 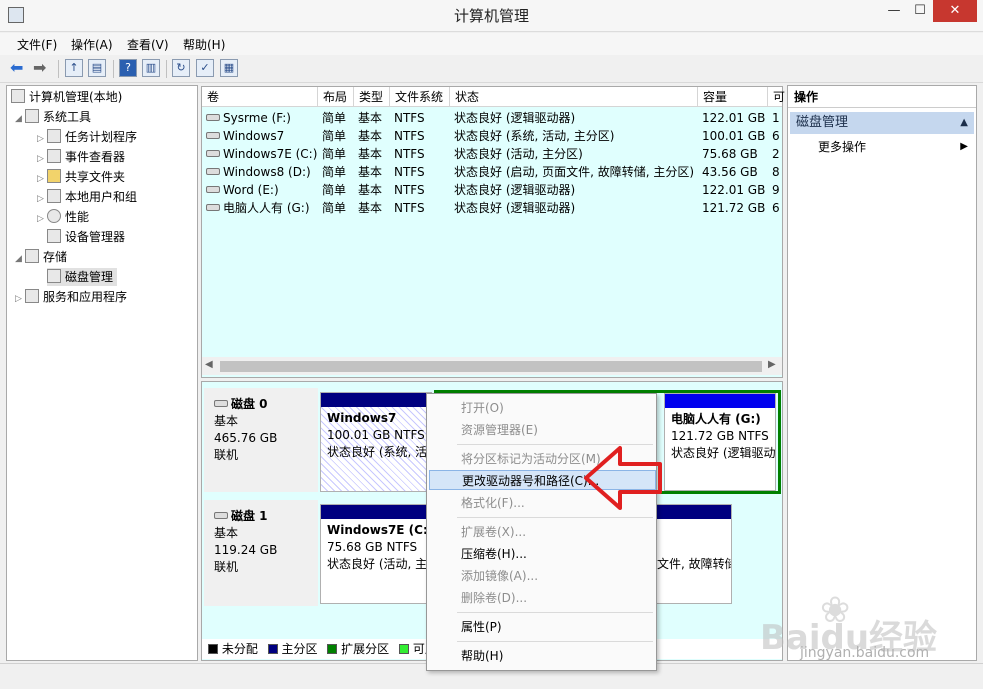 I want to click on menu-help: 帮助(H), so click(x=204, y=45).